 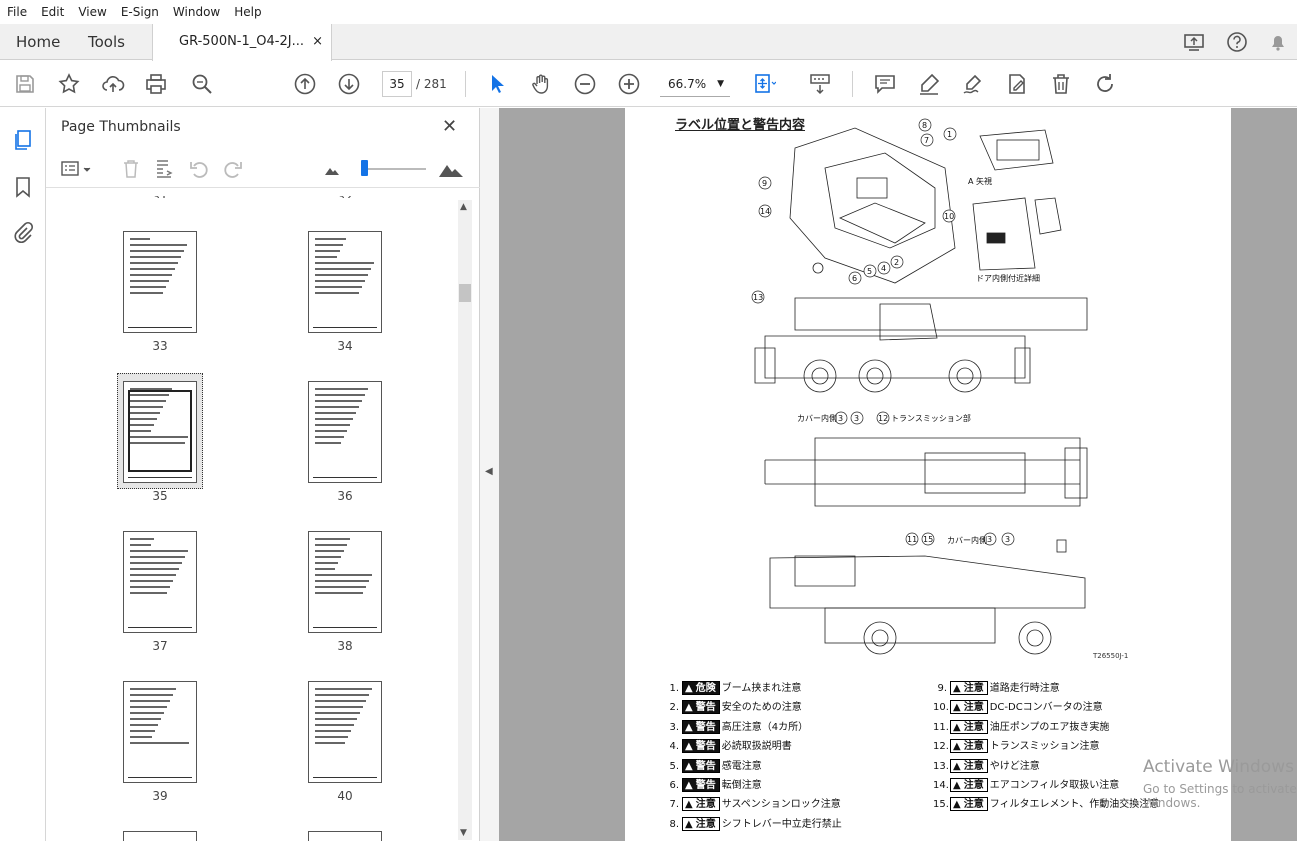 What do you see at coordinates (247, 12) in the screenshot?
I see `menu-item-help: Help` at bounding box center [247, 12].